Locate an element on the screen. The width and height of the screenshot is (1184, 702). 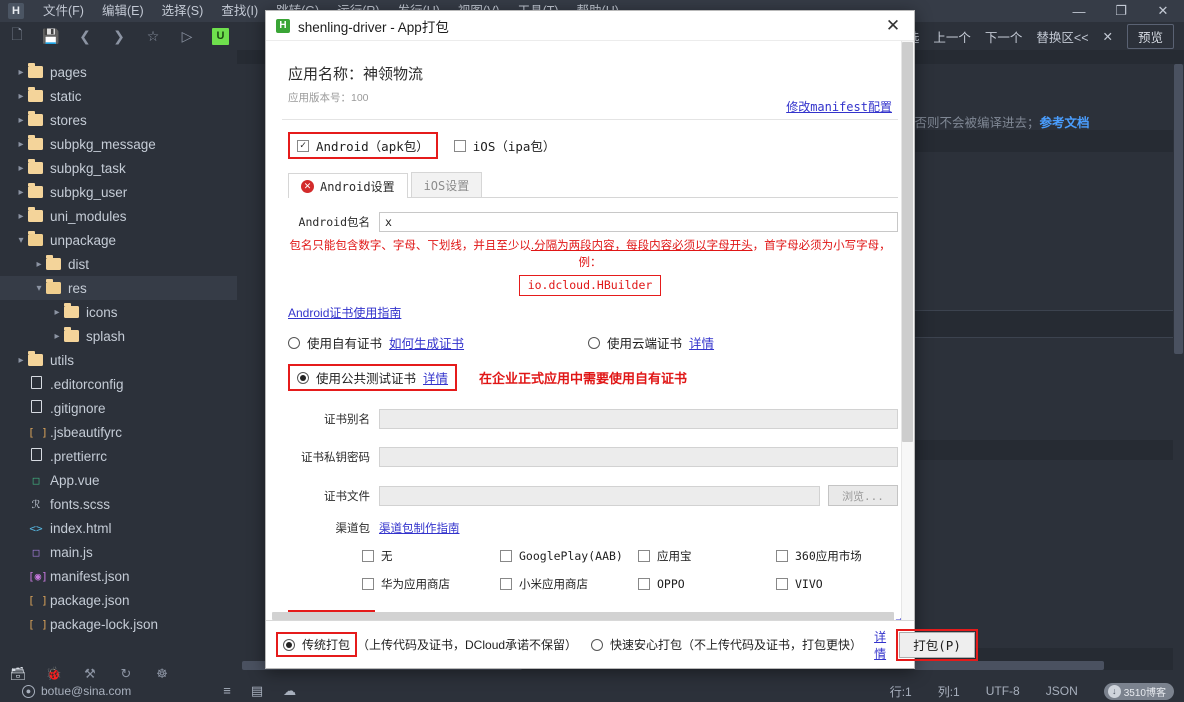
language-mode: JSON is located at coordinates (1062, 691).